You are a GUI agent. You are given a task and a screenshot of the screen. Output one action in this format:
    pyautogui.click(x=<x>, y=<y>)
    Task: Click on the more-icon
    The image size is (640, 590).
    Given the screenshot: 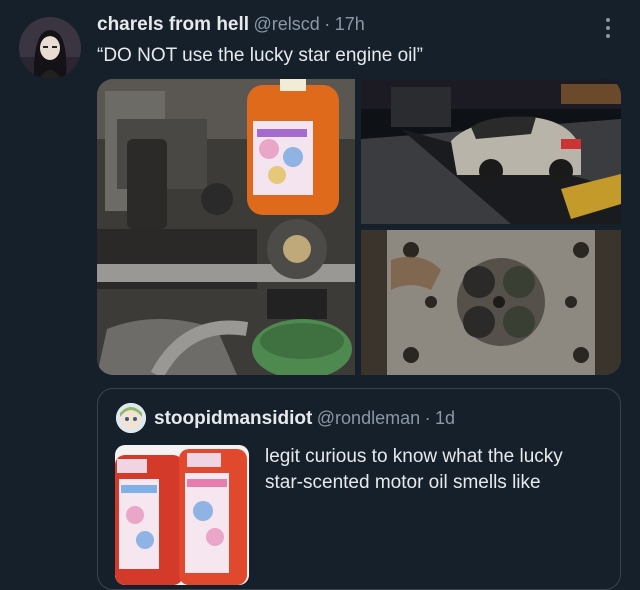 What is the action you would take?
    pyautogui.click(x=608, y=30)
    